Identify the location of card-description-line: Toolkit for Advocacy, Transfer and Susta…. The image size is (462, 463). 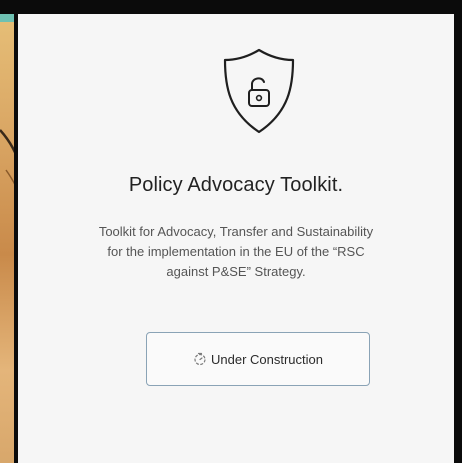
(236, 231).